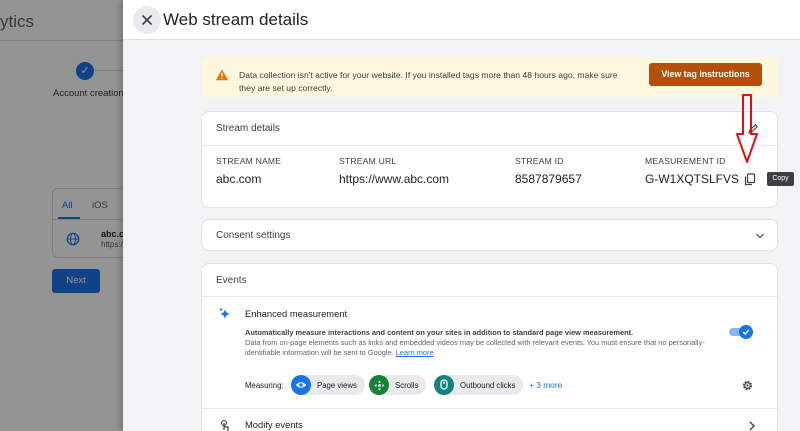 The image size is (800, 431). What do you see at coordinates (539, 161) in the screenshot?
I see `stream-id-label: STREAM ID` at bounding box center [539, 161].